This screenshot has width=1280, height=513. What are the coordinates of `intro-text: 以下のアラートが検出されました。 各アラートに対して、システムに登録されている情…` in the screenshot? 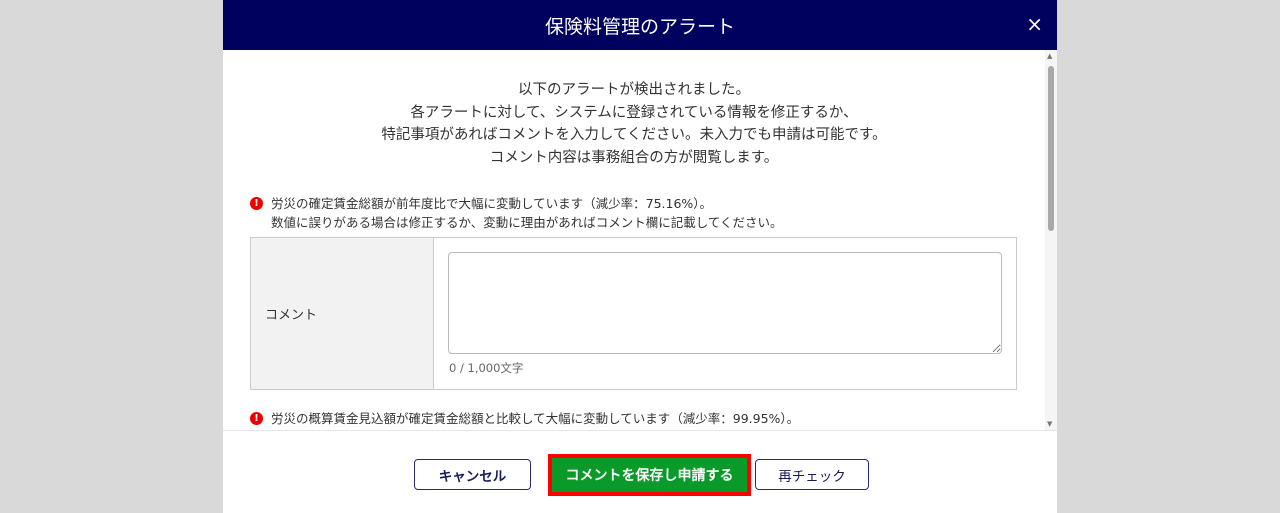 It's located at (634, 124).